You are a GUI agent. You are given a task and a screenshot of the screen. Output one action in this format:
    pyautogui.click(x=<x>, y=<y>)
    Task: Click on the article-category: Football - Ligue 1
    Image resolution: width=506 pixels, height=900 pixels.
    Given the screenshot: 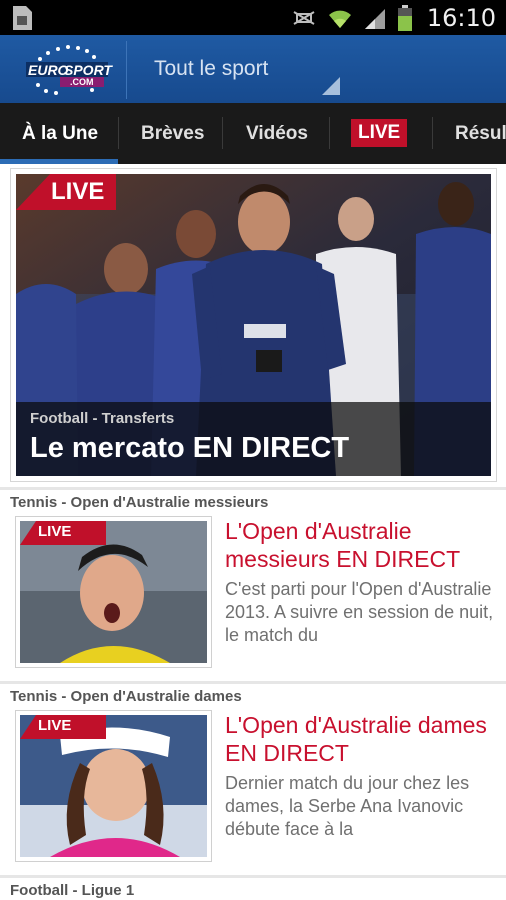 What is the action you would take?
    pyautogui.click(x=72, y=890)
    